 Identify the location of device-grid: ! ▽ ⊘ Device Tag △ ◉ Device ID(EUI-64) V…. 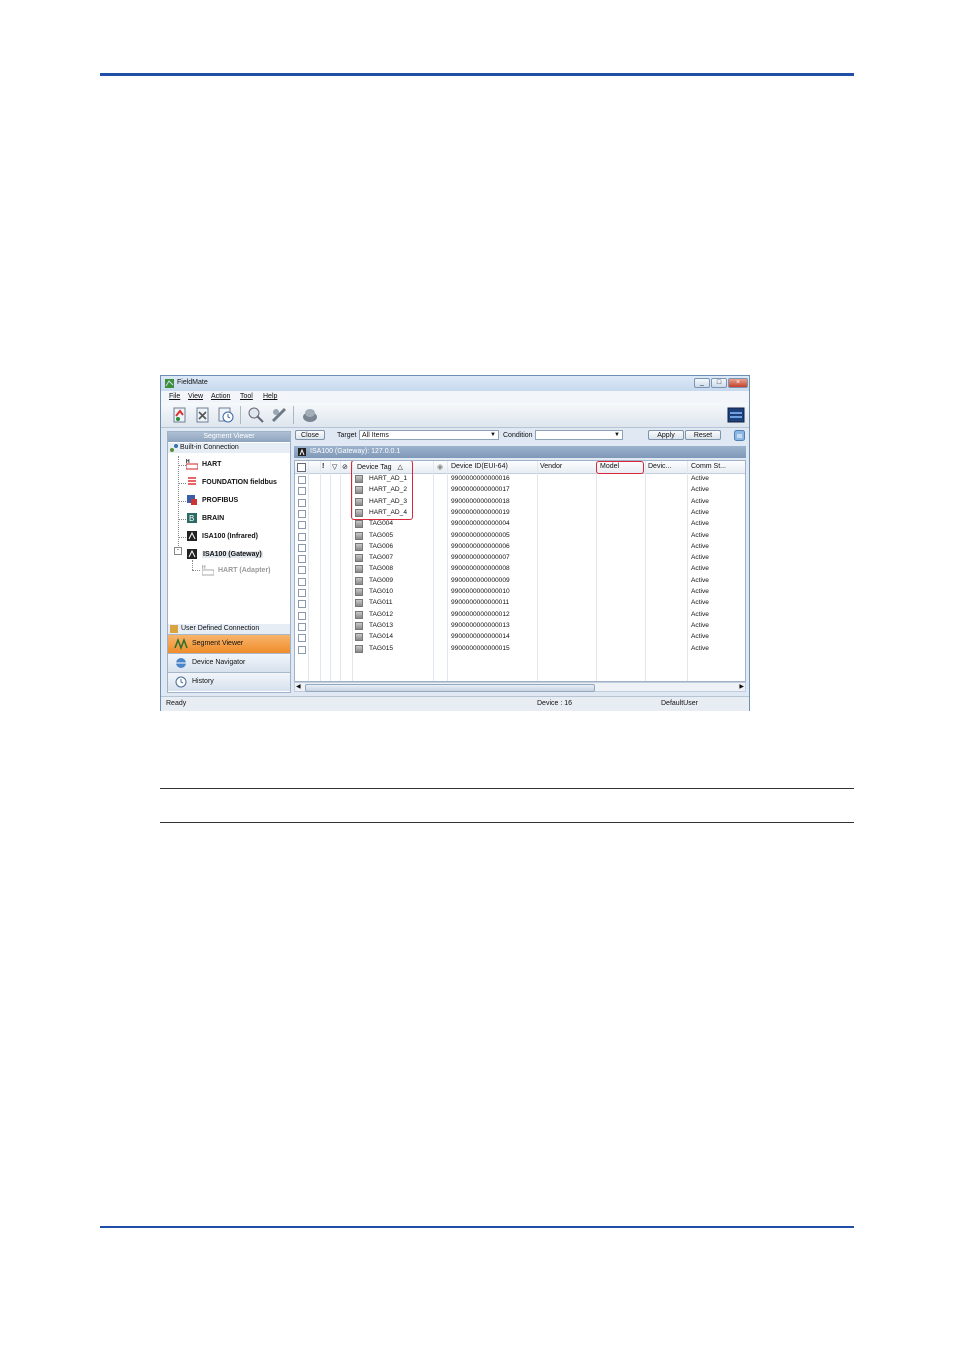
(520, 571).